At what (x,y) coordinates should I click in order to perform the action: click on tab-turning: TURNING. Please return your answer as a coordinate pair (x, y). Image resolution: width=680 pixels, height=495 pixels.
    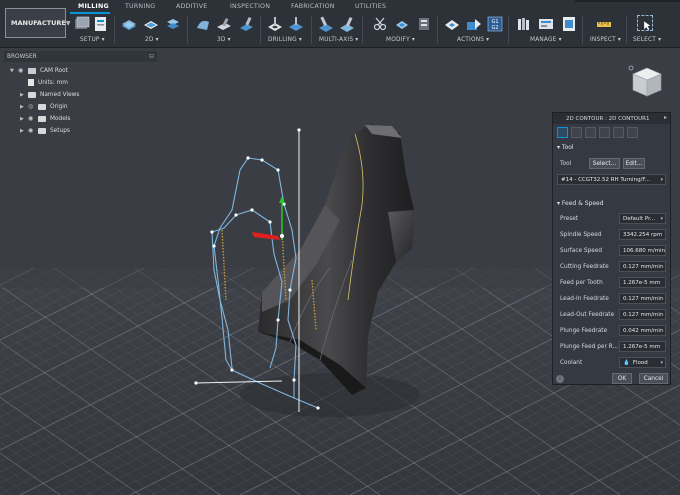
    Looking at the image, I should click on (140, 6).